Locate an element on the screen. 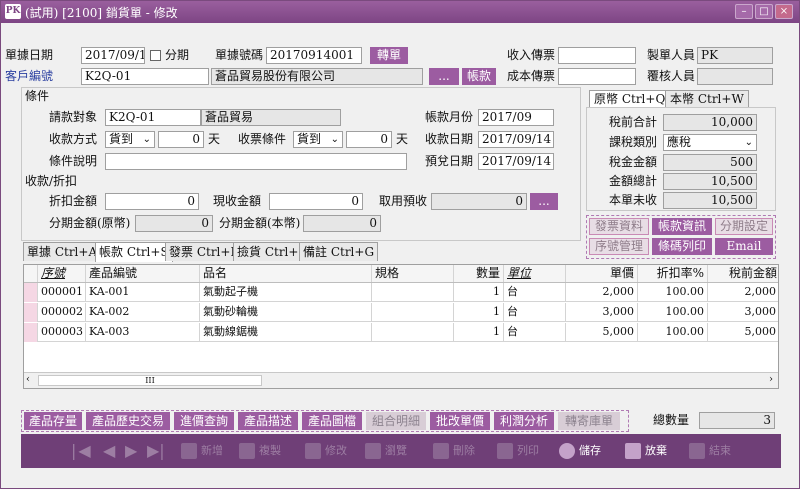  scroll-right-icon: › is located at coordinates (771, 379).